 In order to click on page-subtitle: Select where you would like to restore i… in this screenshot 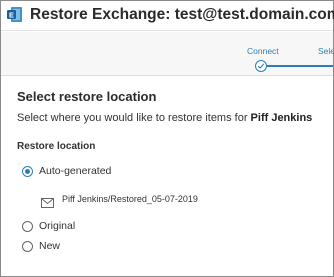, I will do `click(164, 118)`.